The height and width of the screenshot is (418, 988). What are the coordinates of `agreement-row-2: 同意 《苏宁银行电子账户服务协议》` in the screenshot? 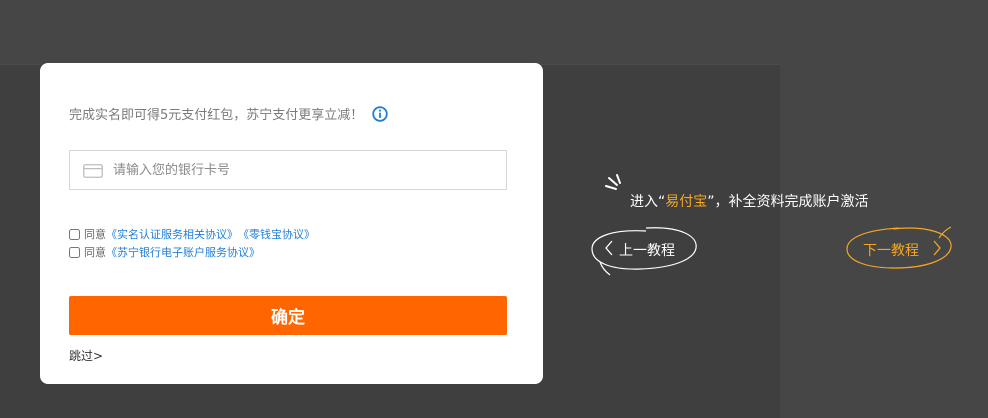 It's located at (164, 252).